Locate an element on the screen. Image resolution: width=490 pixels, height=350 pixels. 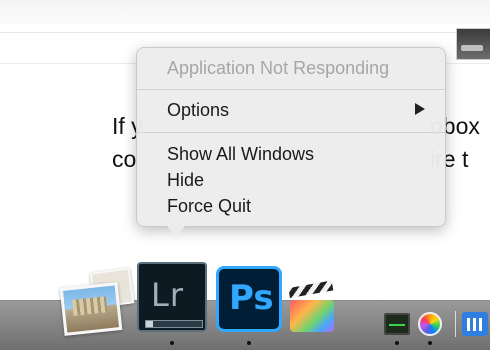
final-cut-pro-icon is located at coordinates (312, 306).